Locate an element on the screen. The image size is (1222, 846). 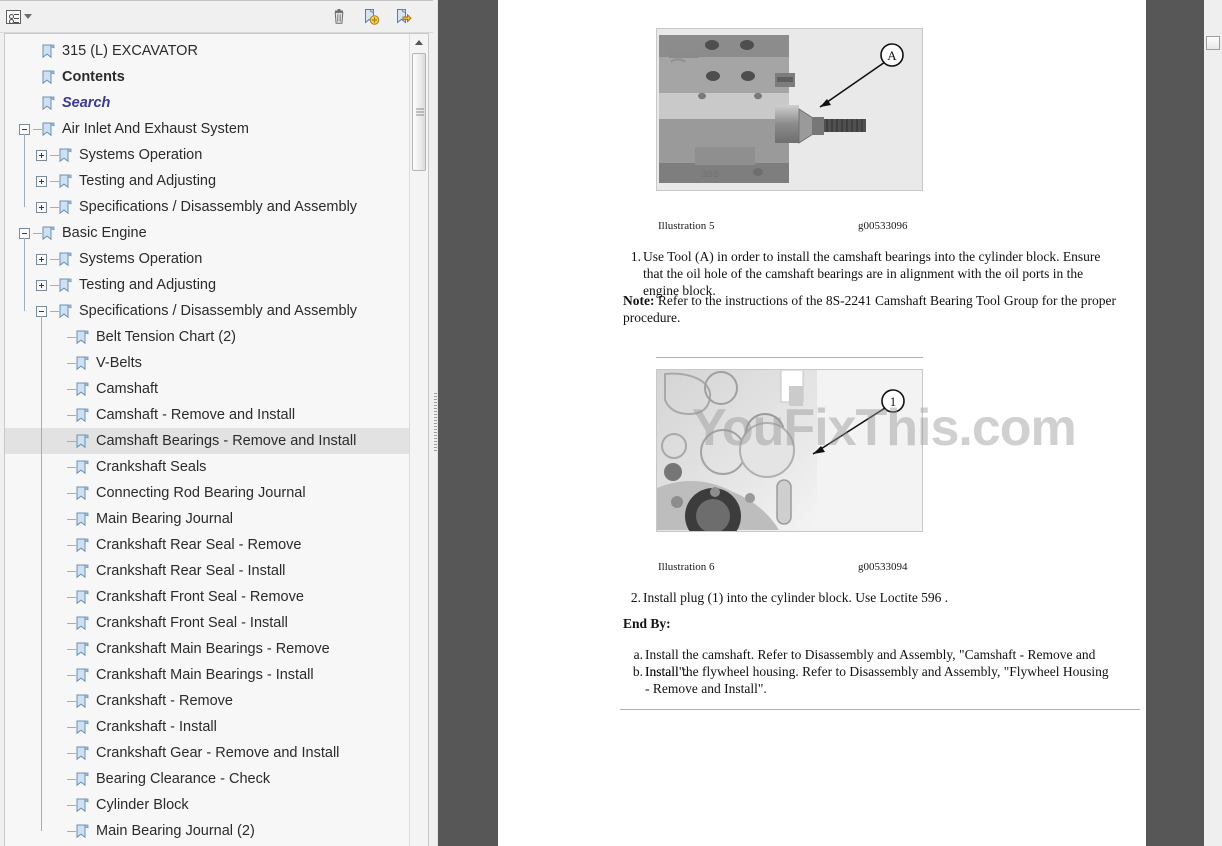
delete-bookmark-icon is located at coordinates (339, 17).